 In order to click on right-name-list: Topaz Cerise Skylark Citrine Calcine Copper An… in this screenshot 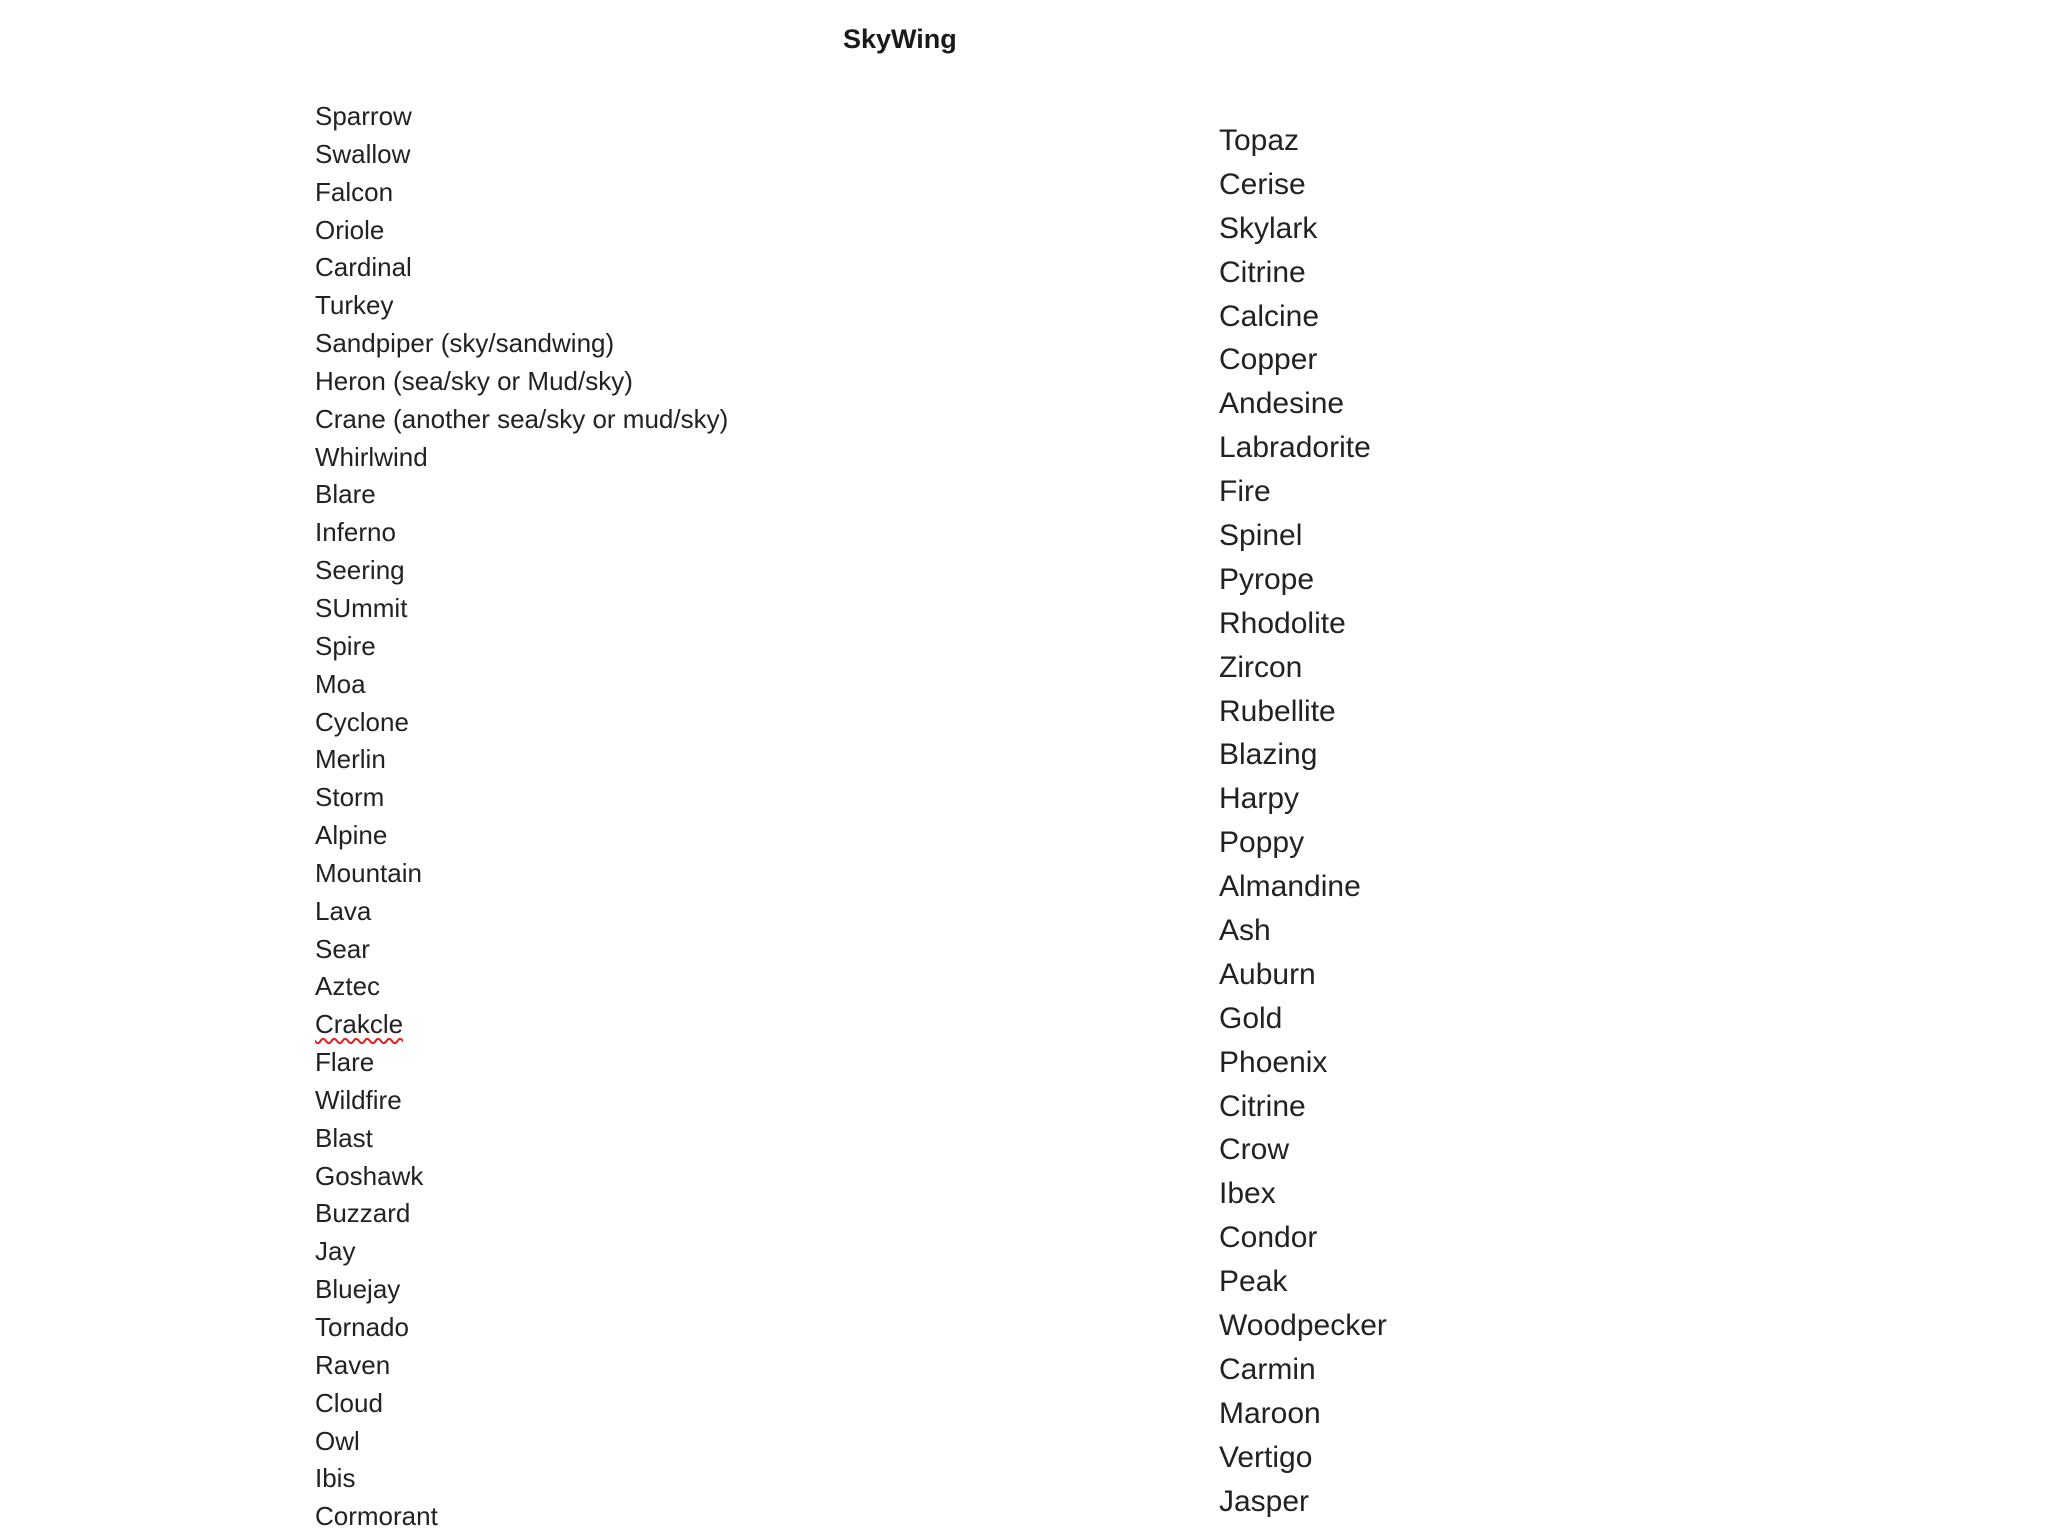, I will do `click(1303, 821)`.